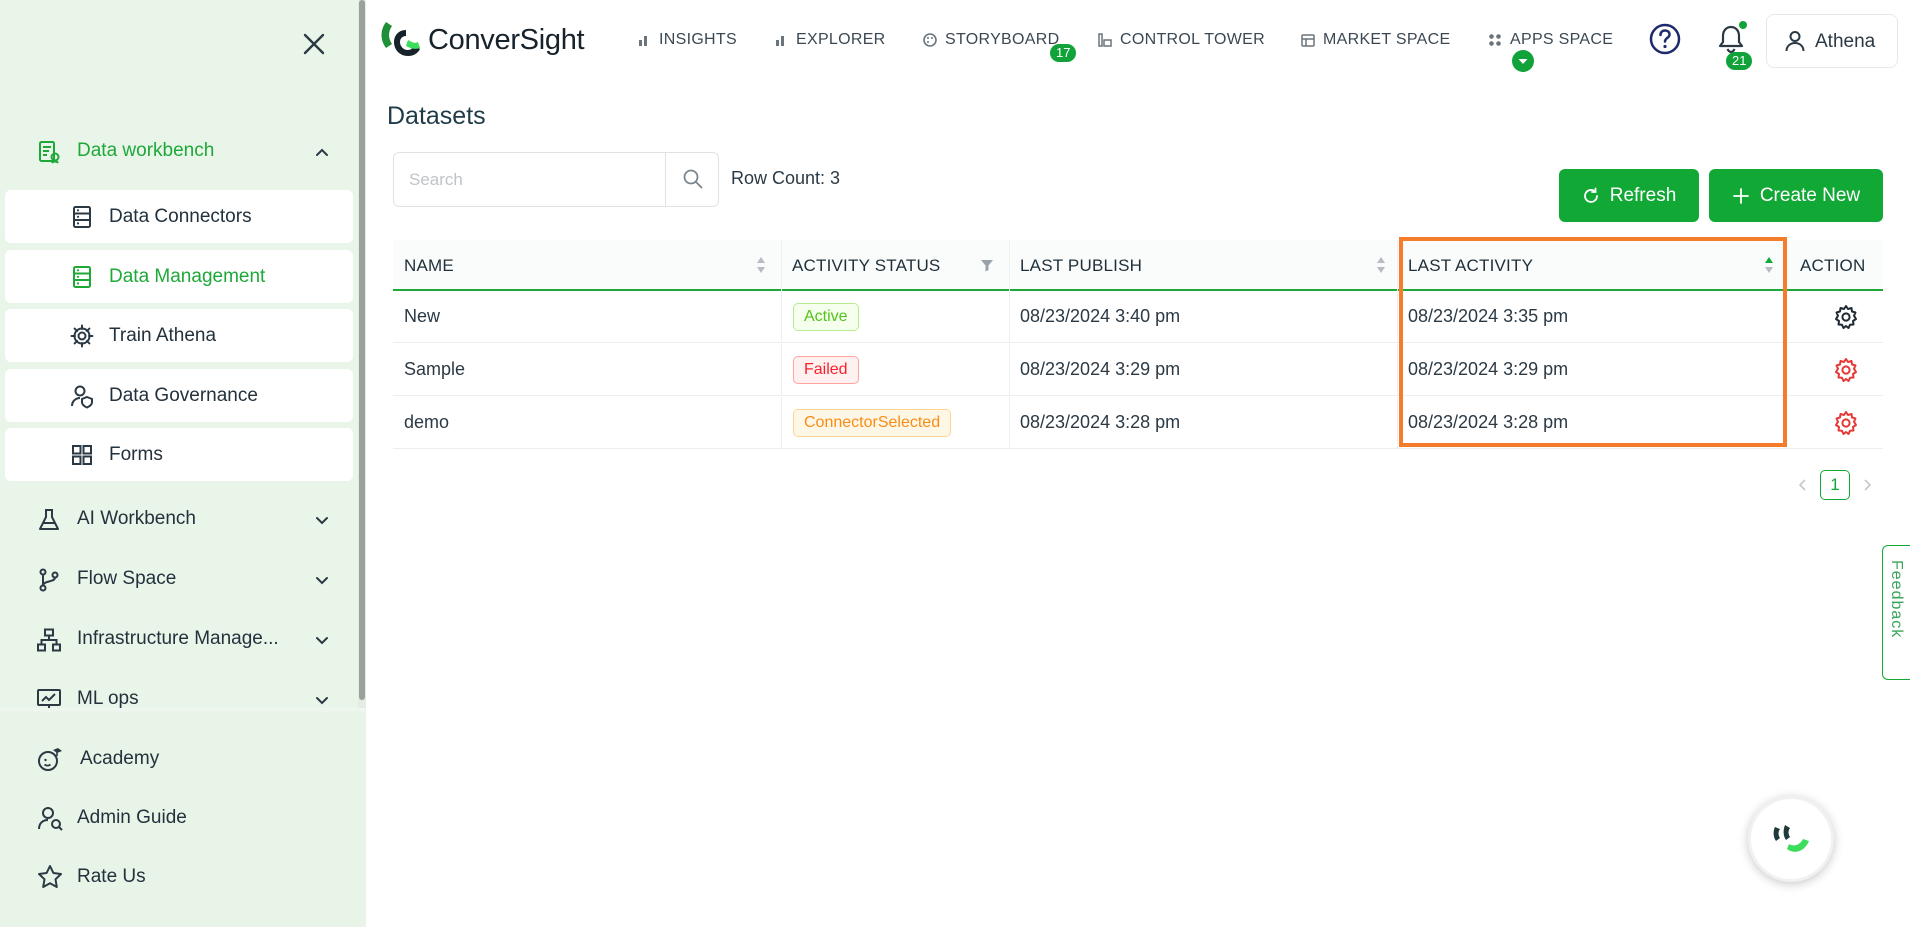 The image size is (1910, 927). I want to click on status-badge-failed: Failed, so click(826, 370).